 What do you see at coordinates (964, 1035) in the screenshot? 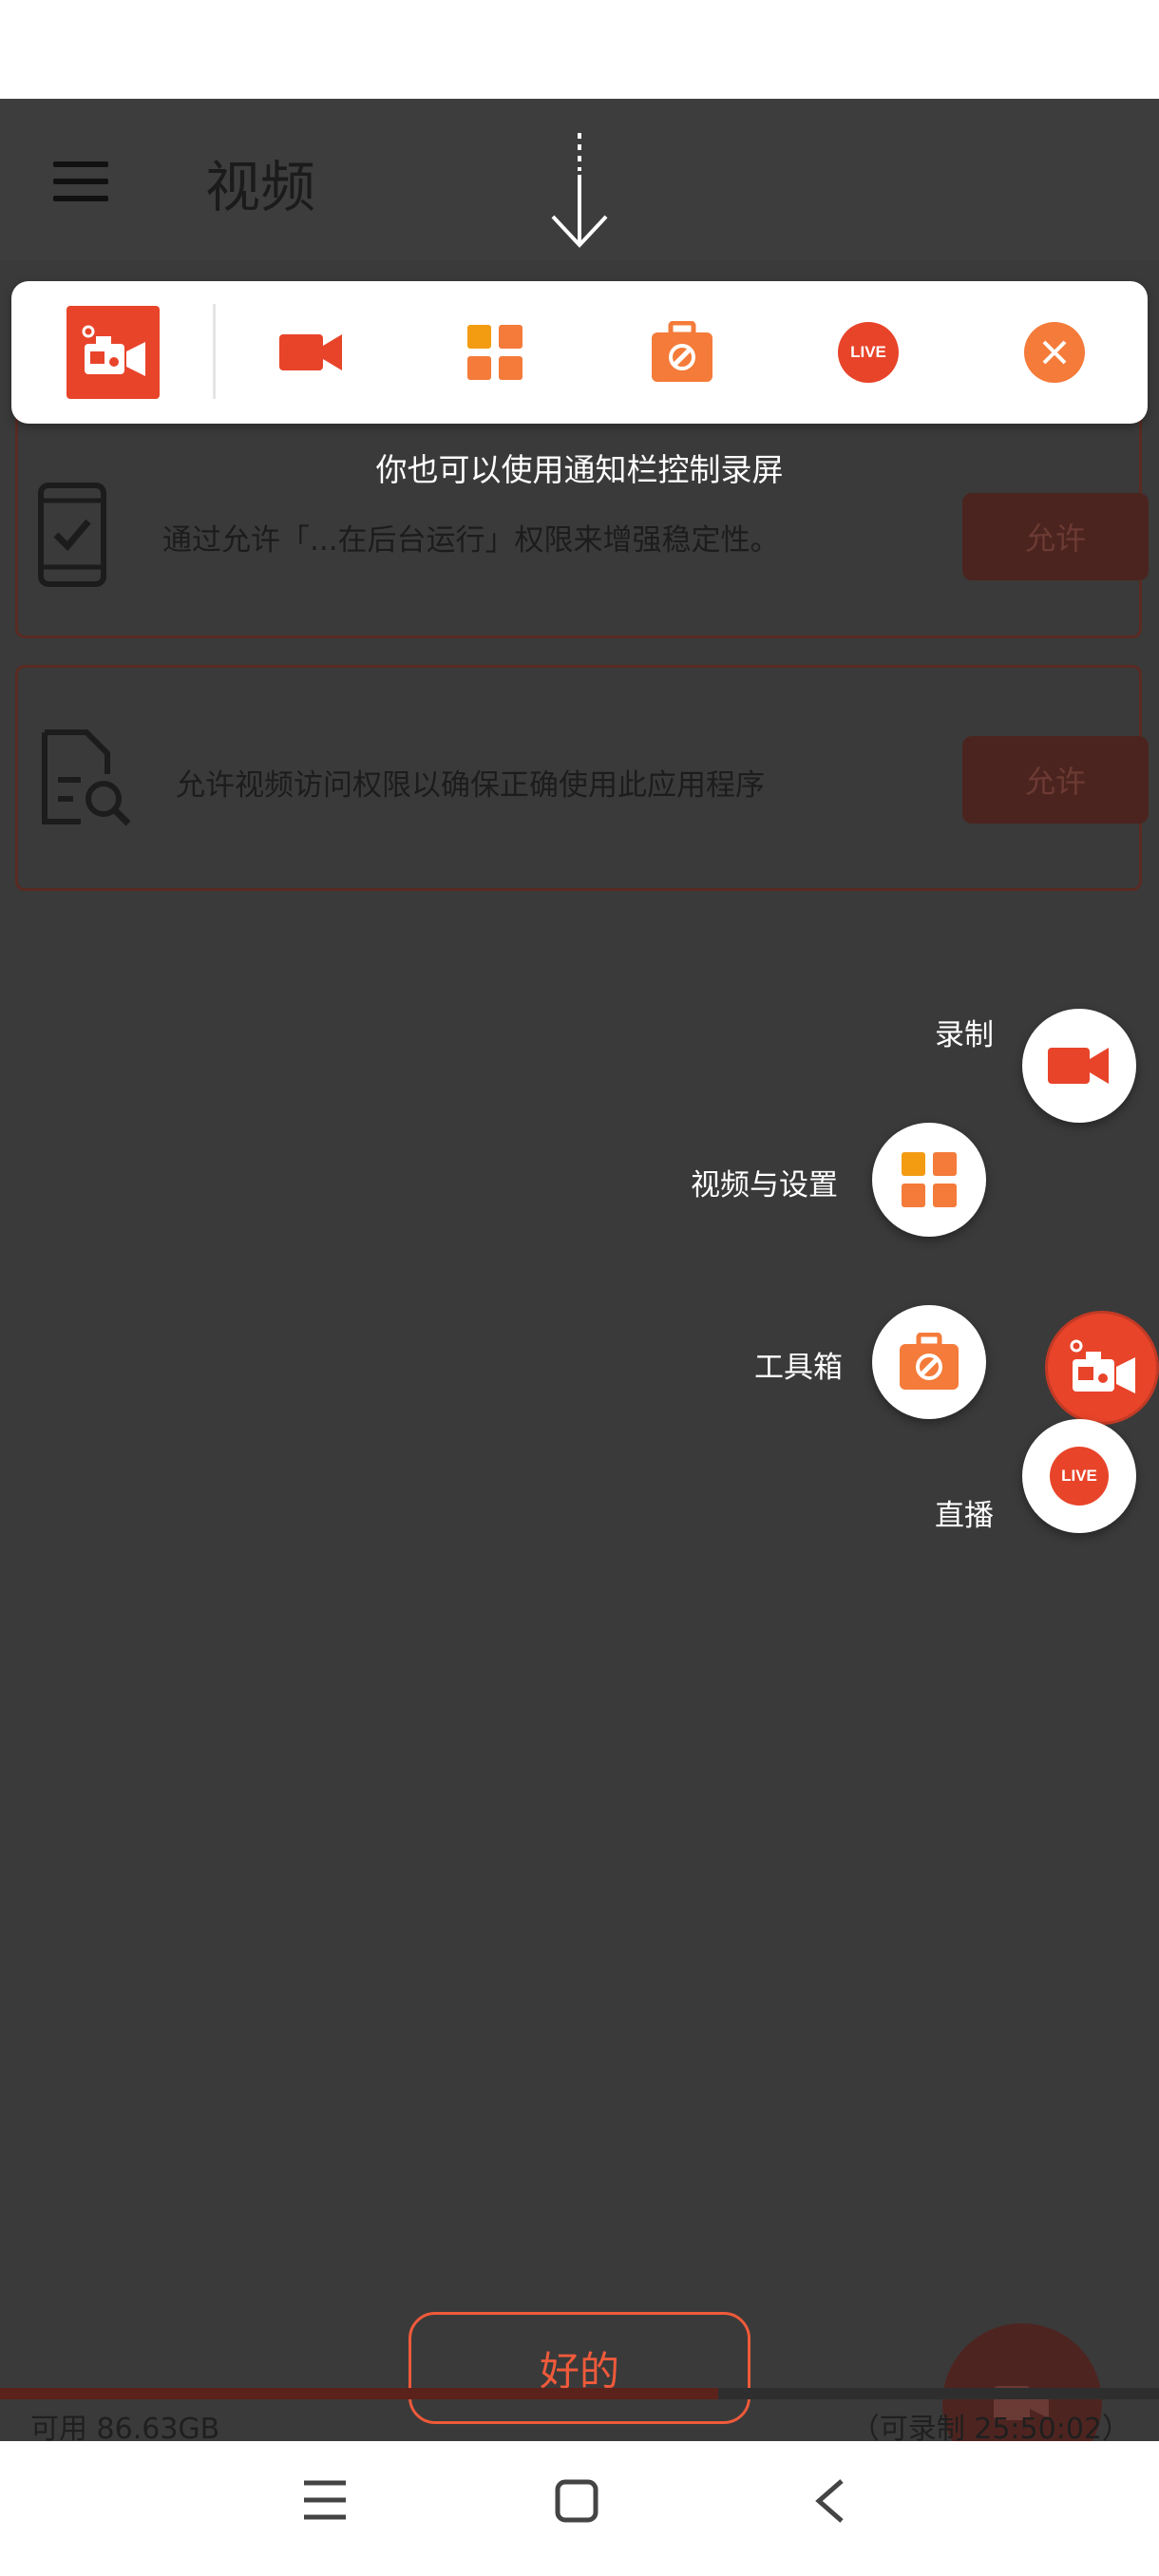
I see `record-label: 录制` at bounding box center [964, 1035].